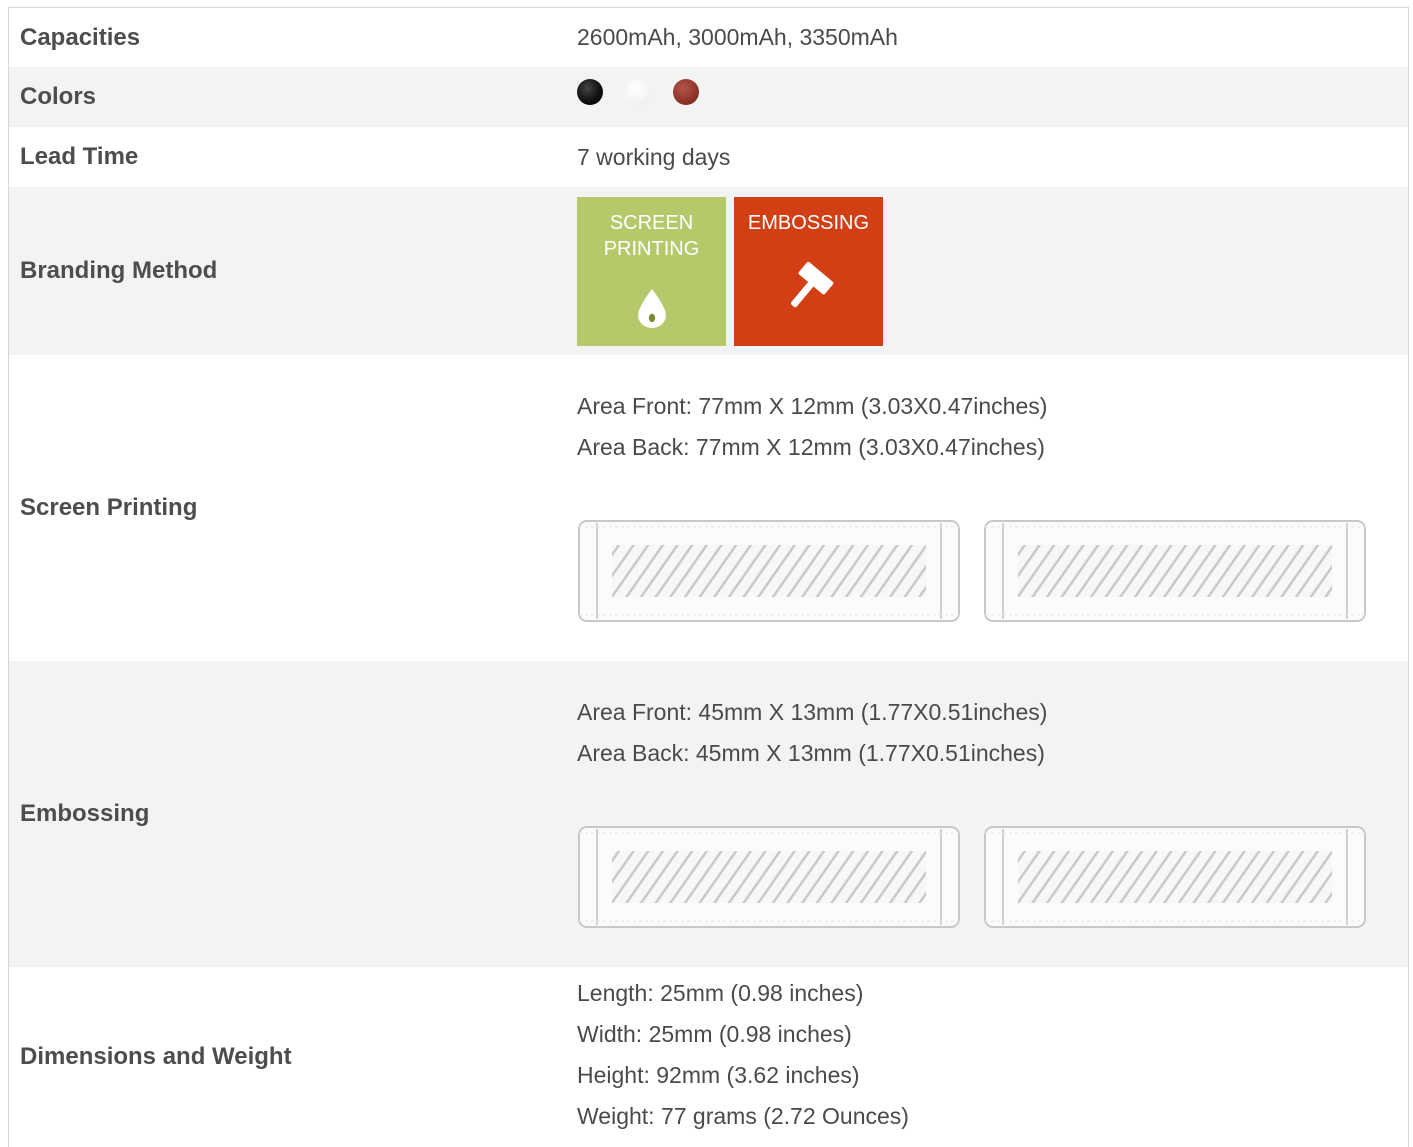 This screenshot has height=1147, width=1413. Describe the element at coordinates (590, 92) in the screenshot. I see `color-swatch-black` at that location.